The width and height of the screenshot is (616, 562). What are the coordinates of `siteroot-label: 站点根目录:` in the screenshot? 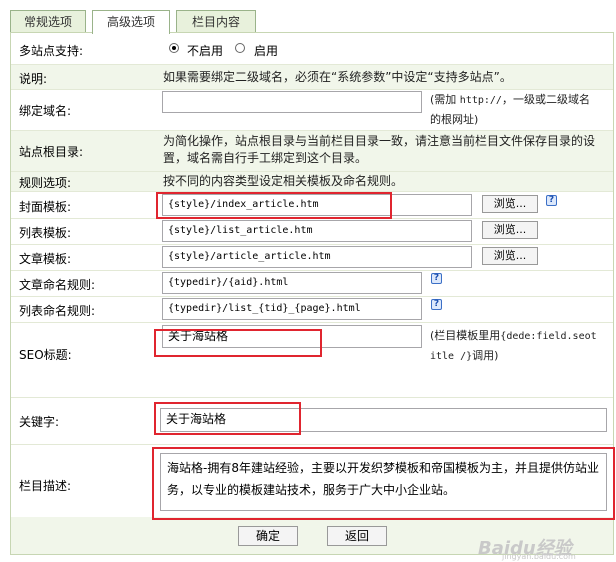 It's located at (51, 152).